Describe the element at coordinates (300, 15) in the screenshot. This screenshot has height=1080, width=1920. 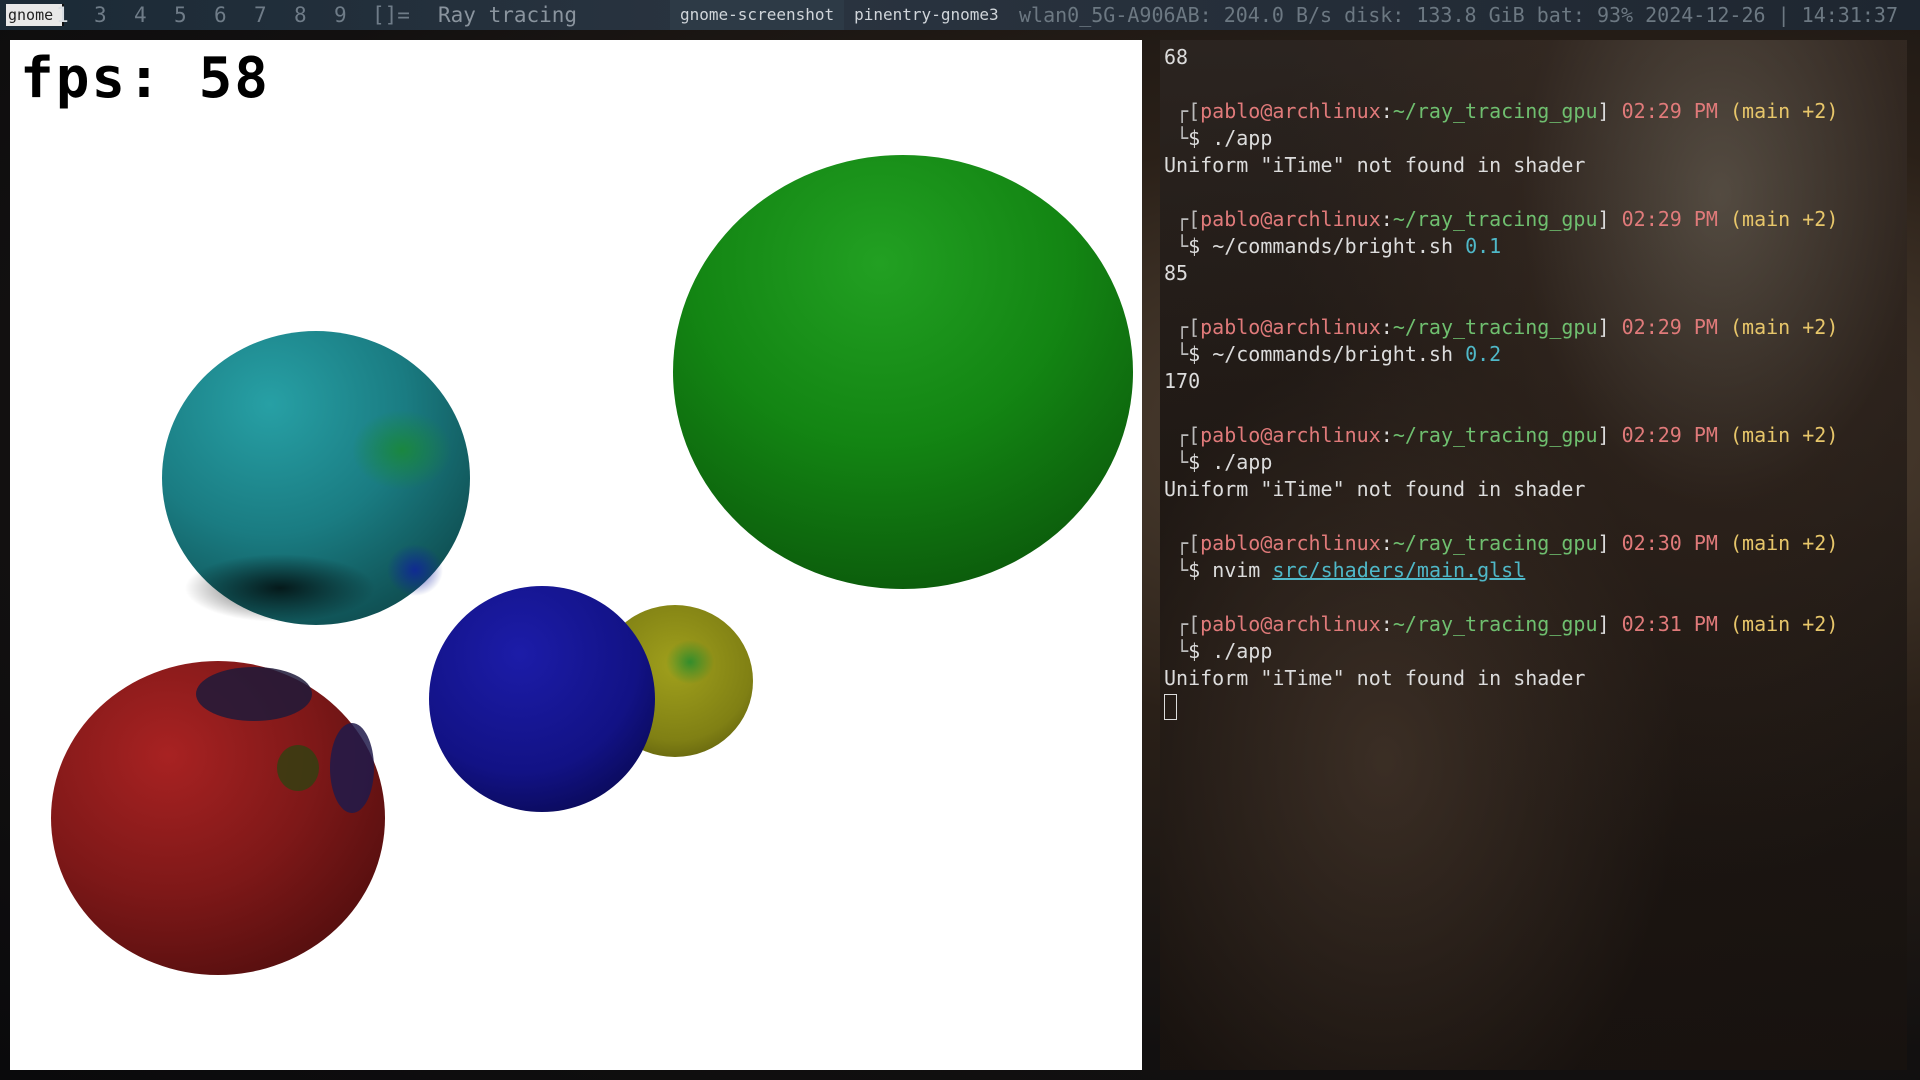
I see `workspace-8: 8` at that location.